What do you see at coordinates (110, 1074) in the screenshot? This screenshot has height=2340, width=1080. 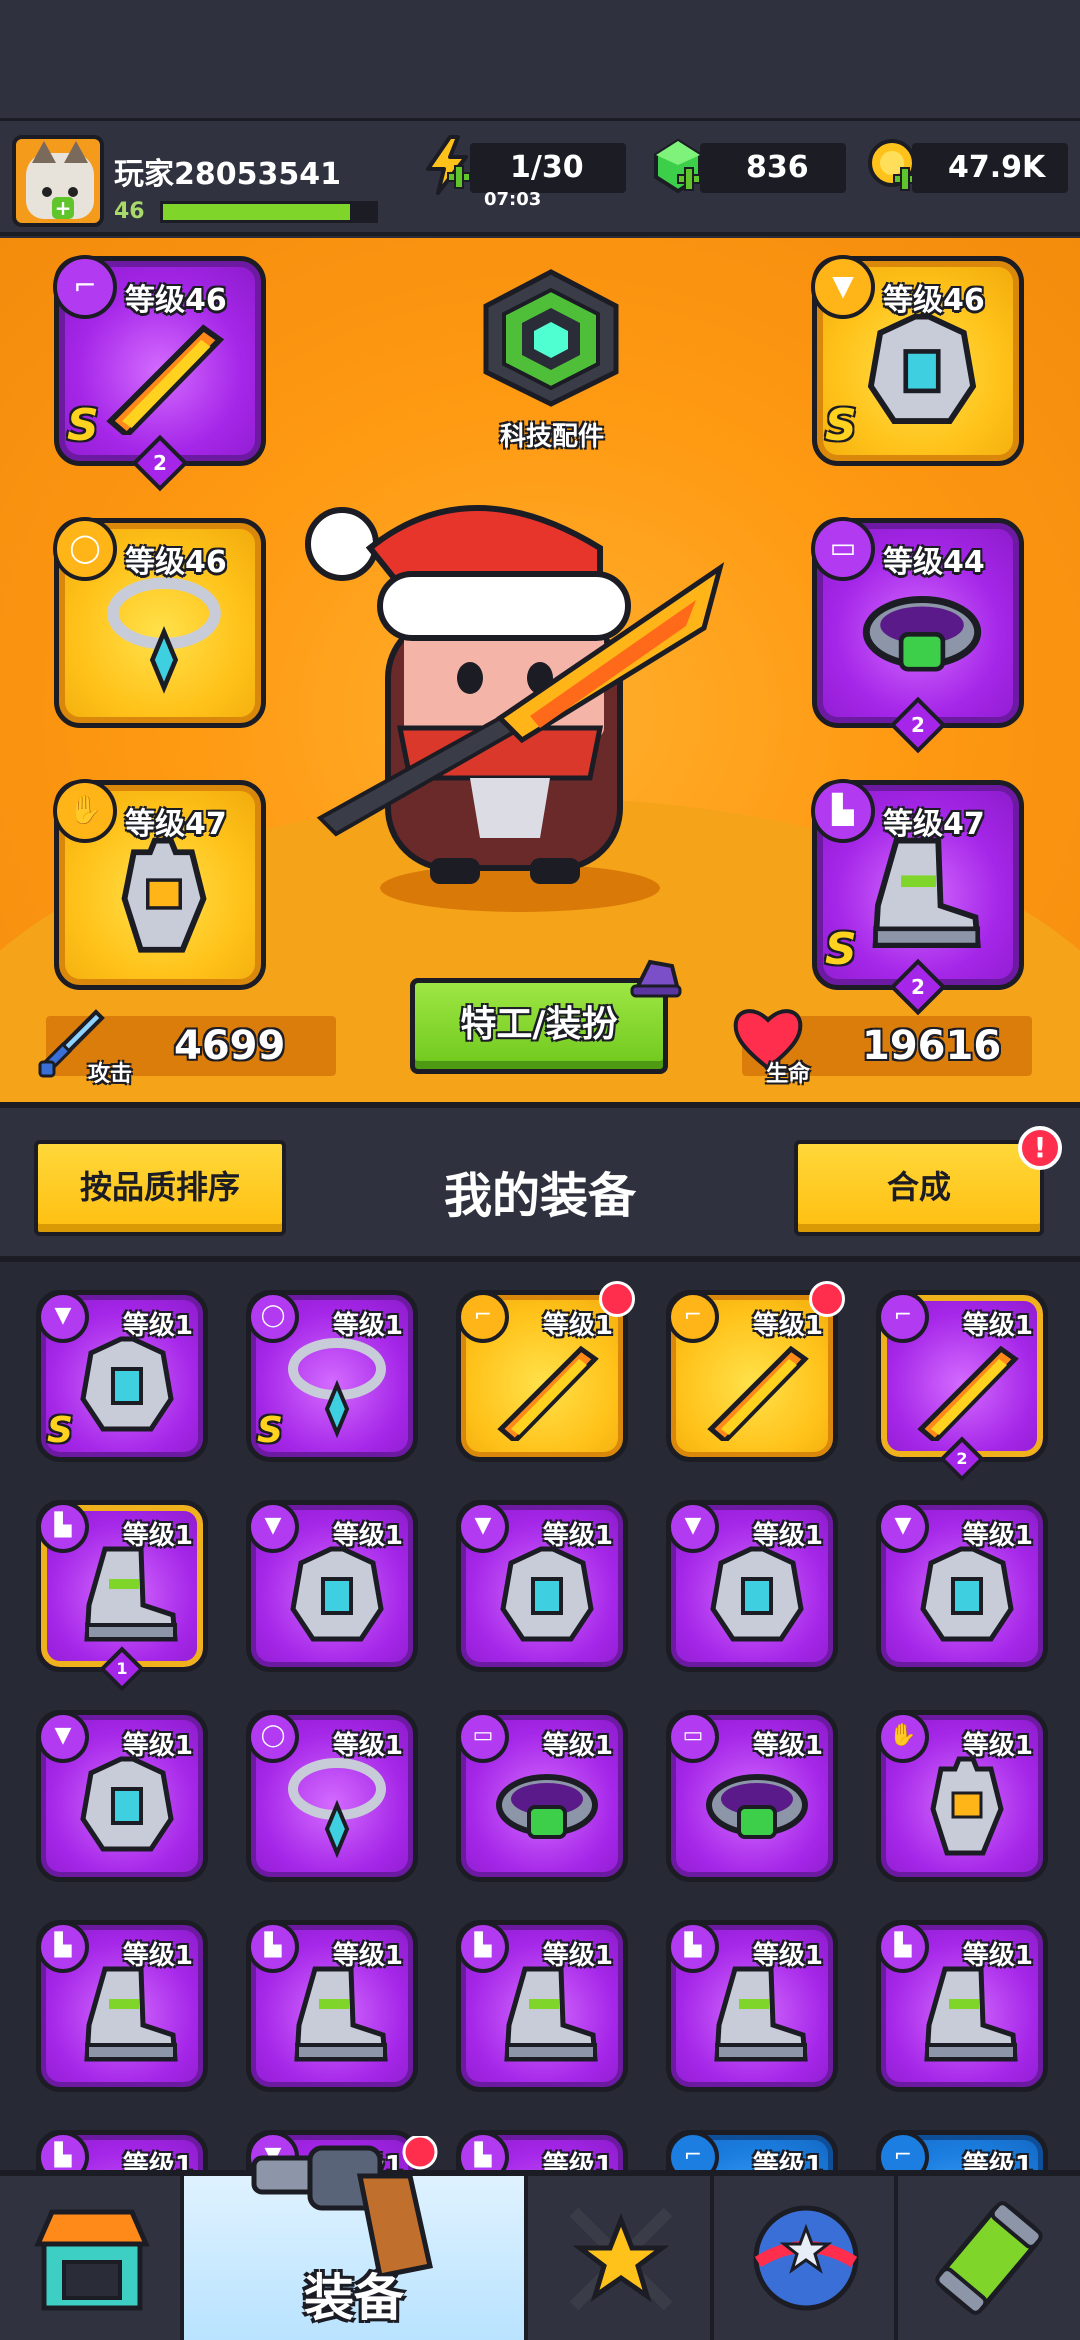 I see `attack-label: 攻击` at bounding box center [110, 1074].